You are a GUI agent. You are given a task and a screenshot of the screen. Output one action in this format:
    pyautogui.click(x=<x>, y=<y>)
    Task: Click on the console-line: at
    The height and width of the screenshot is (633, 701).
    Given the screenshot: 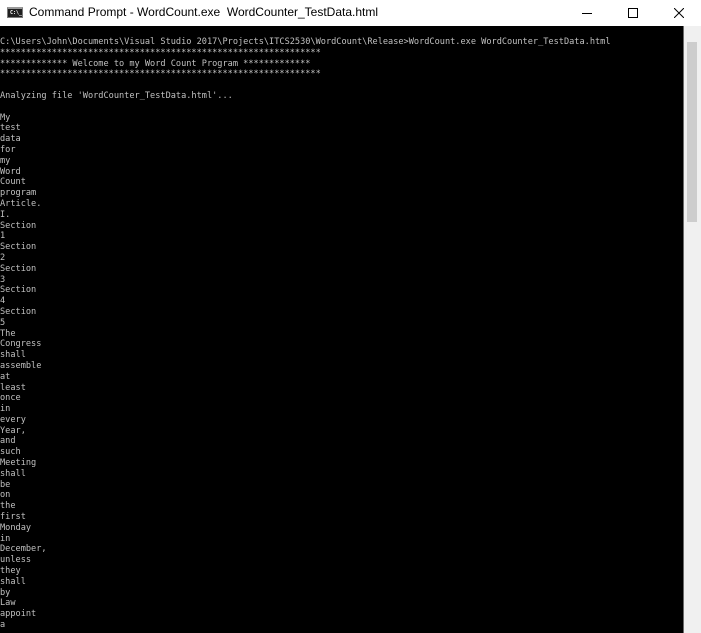 What is the action you would take?
    pyautogui.click(x=5, y=376)
    